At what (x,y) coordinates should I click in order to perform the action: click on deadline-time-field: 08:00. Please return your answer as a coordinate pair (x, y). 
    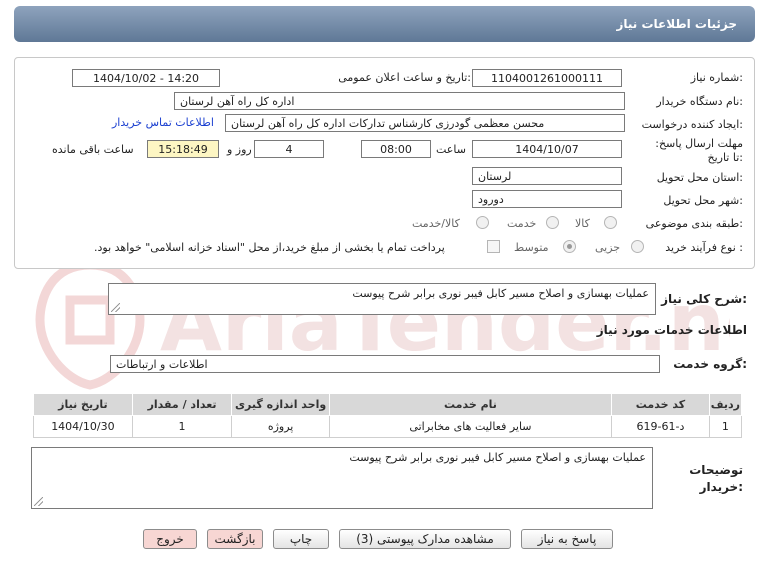
    Looking at the image, I should click on (396, 149).